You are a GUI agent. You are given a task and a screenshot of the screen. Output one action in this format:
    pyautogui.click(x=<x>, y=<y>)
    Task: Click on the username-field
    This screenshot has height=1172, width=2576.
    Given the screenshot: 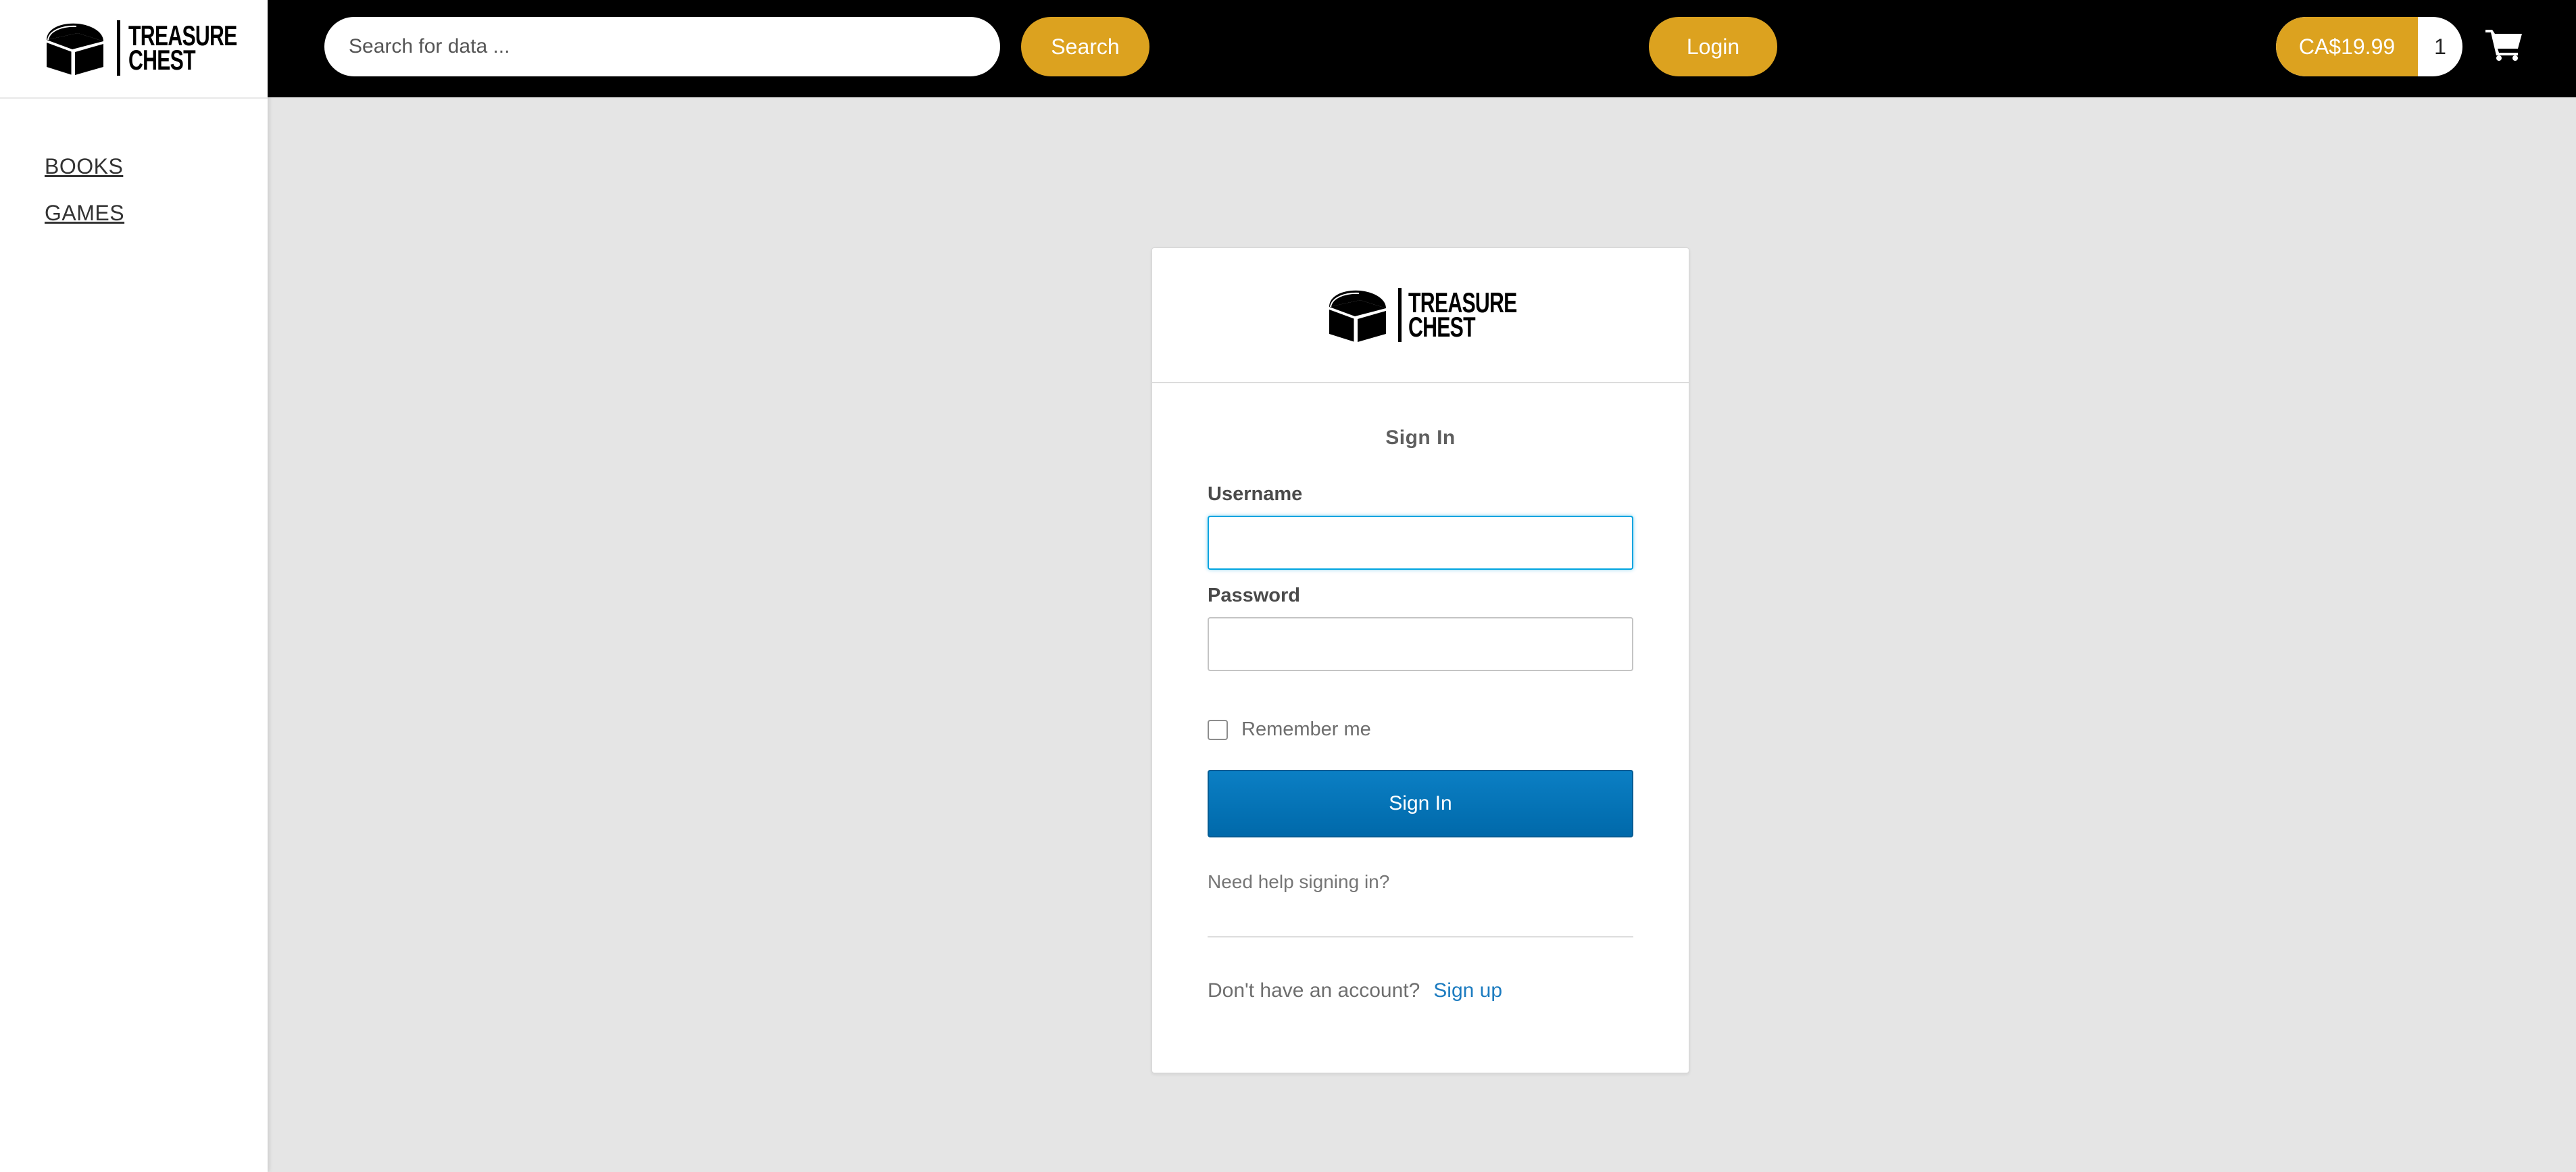 What is the action you would take?
    pyautogui.click(x=1421, y=543)
    